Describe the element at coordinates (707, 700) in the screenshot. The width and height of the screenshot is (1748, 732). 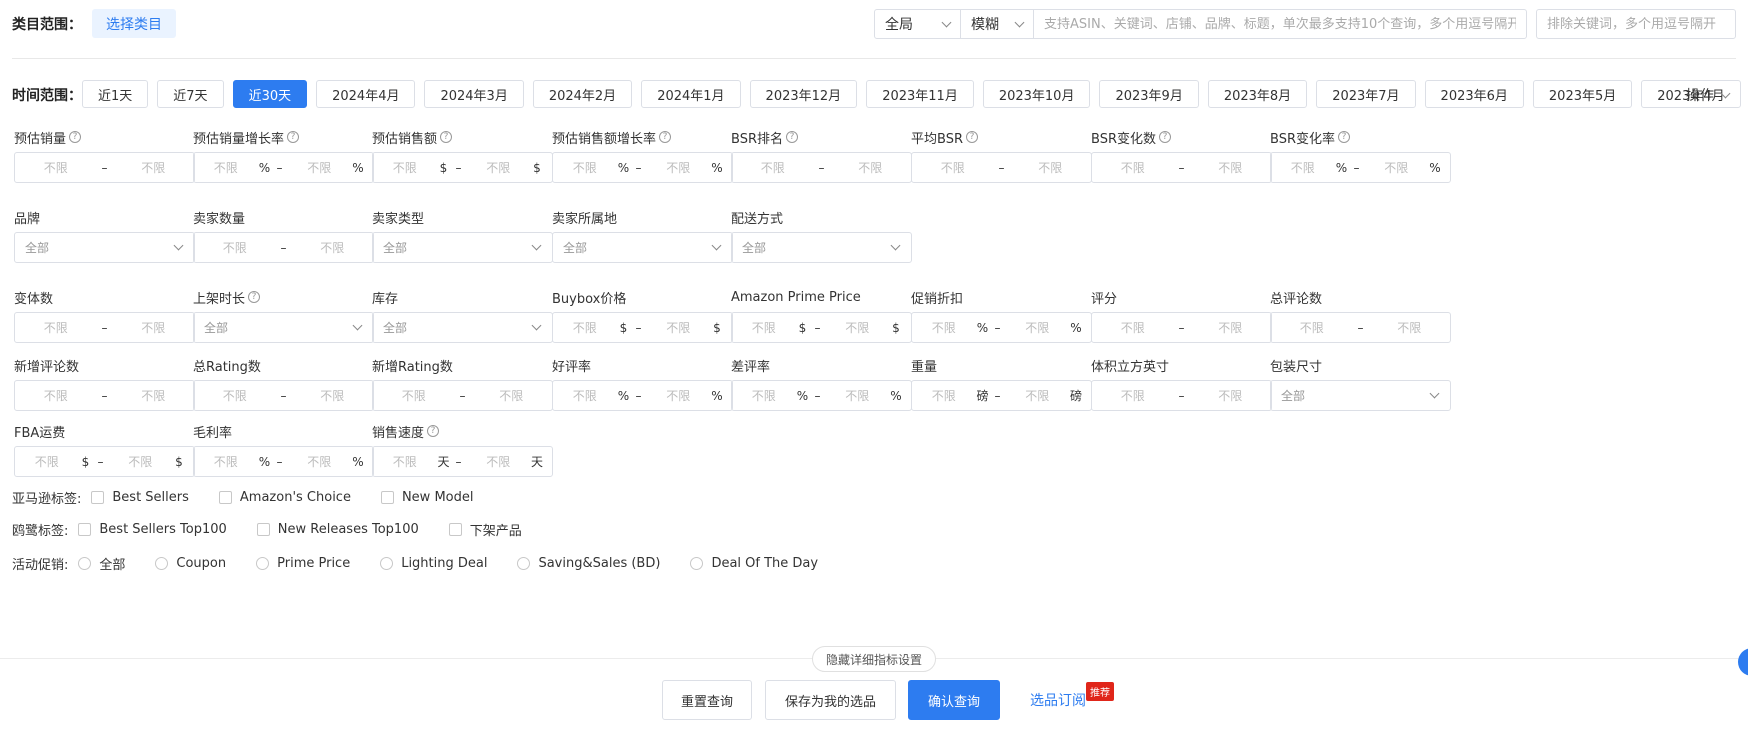
I see `reset-query-button: 重置查询` at that location.